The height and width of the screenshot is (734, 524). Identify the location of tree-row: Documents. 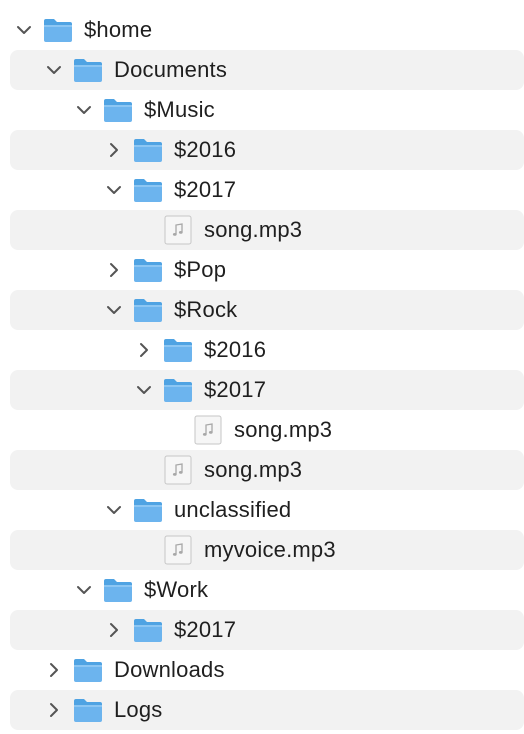
(267, 70).